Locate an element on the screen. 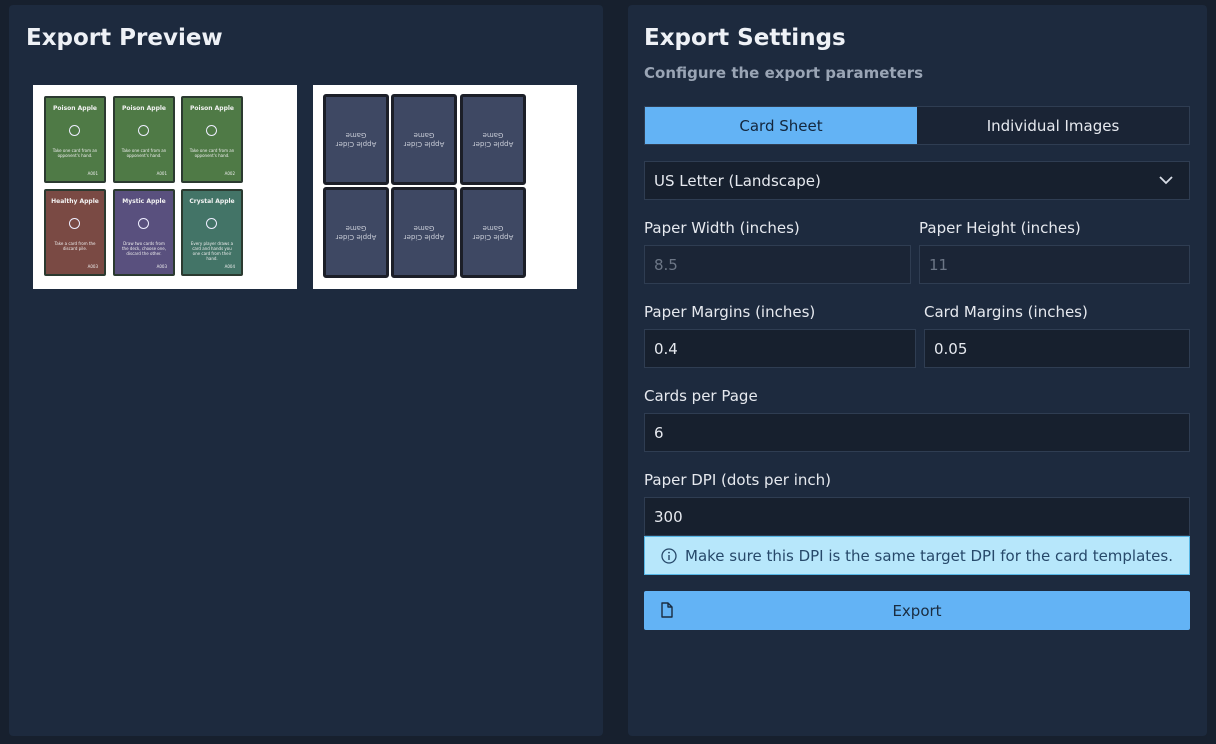 The height and width of the screenshot is (744, 1216). export-button: Export is located at coordinates (917, 610).